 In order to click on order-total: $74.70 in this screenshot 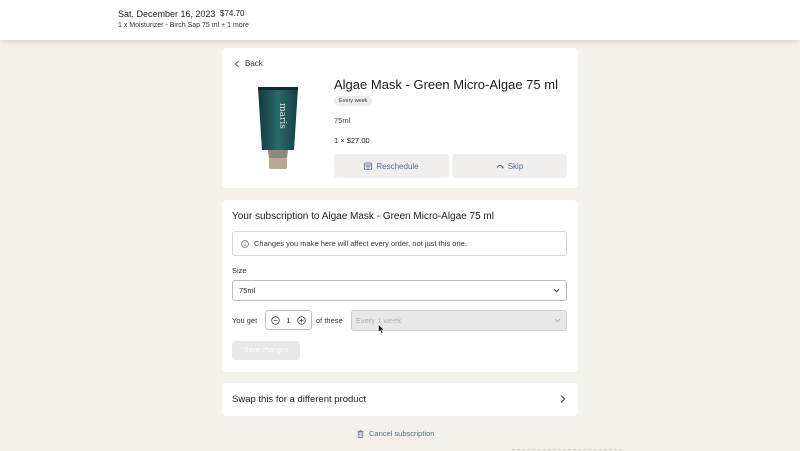, I will do `click(232, 13)`.